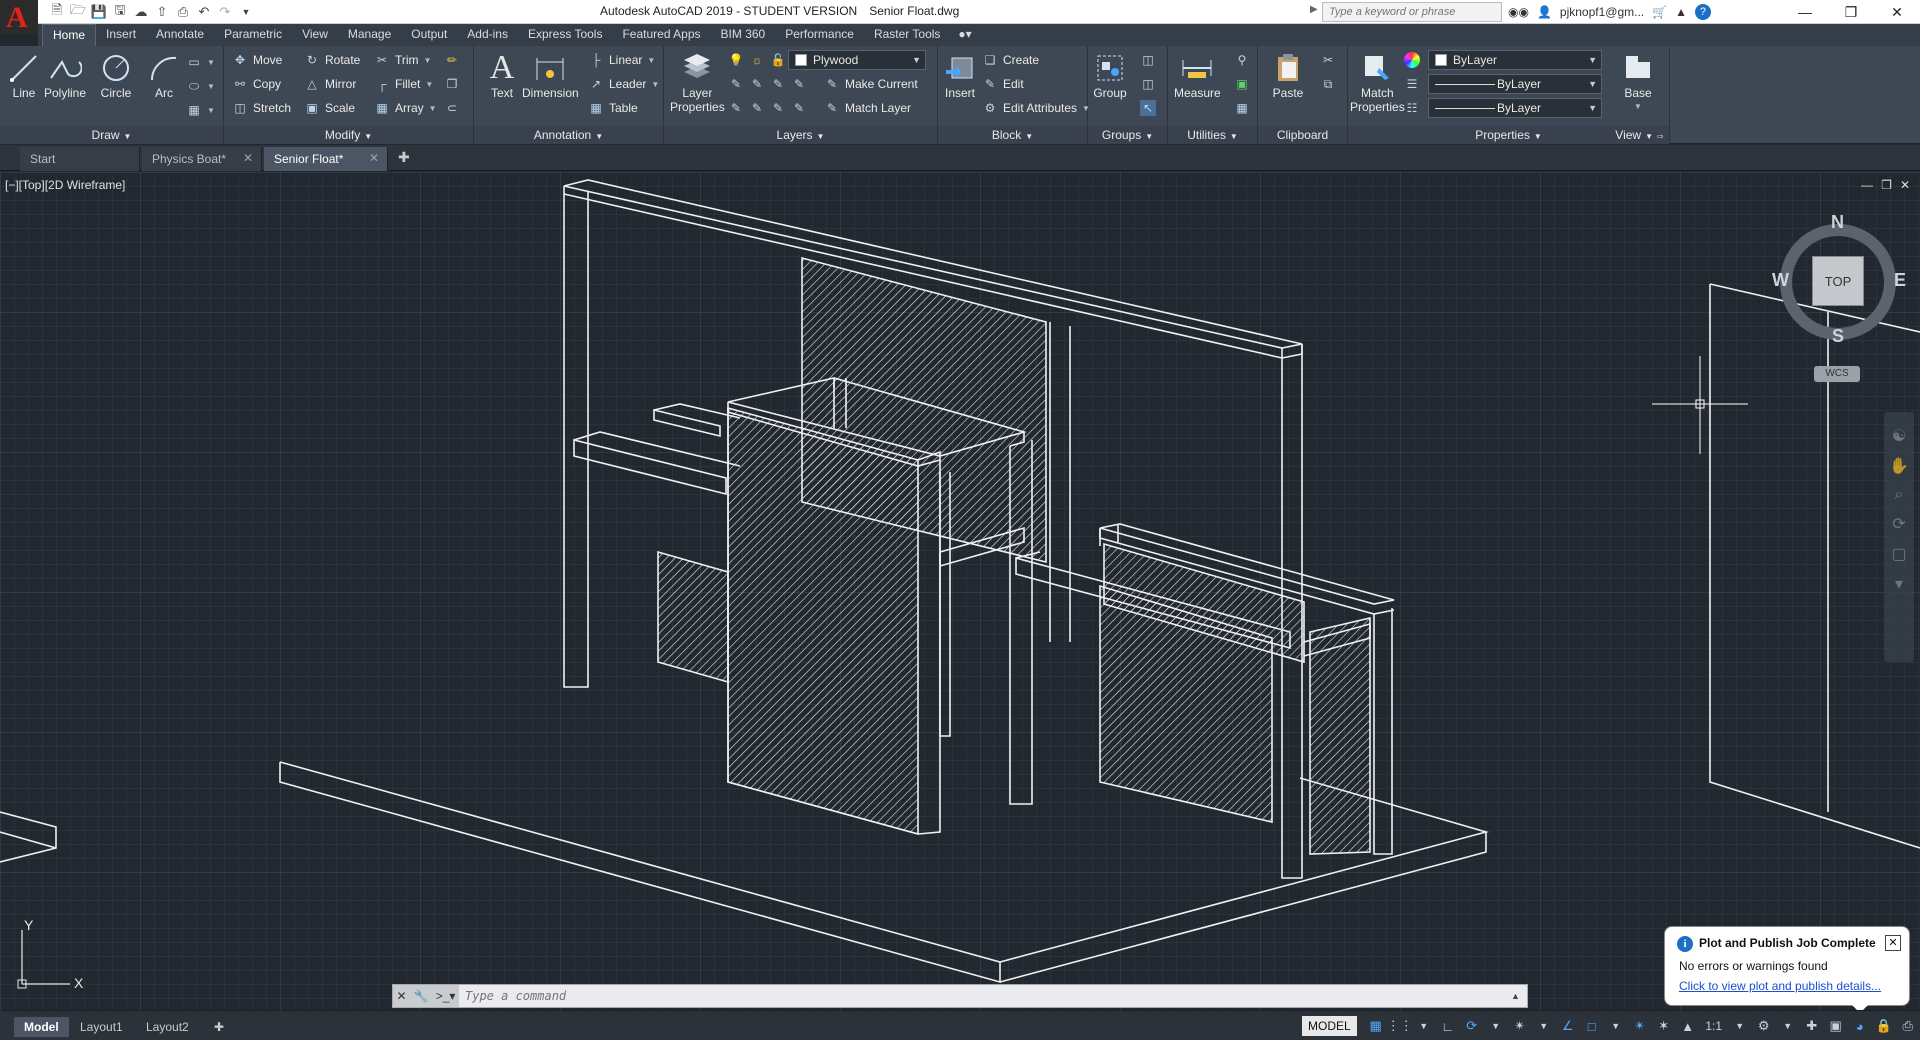  What do you see at coordinates (1010, 60) in the screenshot?
I see `create-block-button: ❏ Create` at bounding box center [1010, 60].